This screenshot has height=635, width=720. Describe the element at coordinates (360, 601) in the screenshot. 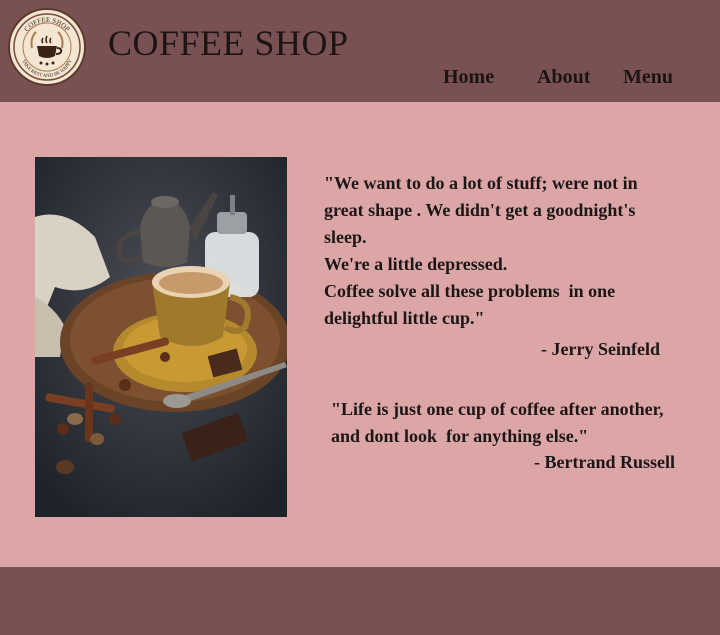

I see `footer` at that location.